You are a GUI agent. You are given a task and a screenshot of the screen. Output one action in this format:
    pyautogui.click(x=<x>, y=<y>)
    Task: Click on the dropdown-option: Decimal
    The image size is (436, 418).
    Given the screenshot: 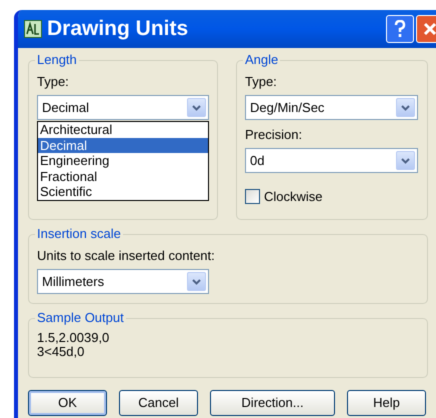 What is the action you would take?
    pyautogui.click(x=123, y=145)
    